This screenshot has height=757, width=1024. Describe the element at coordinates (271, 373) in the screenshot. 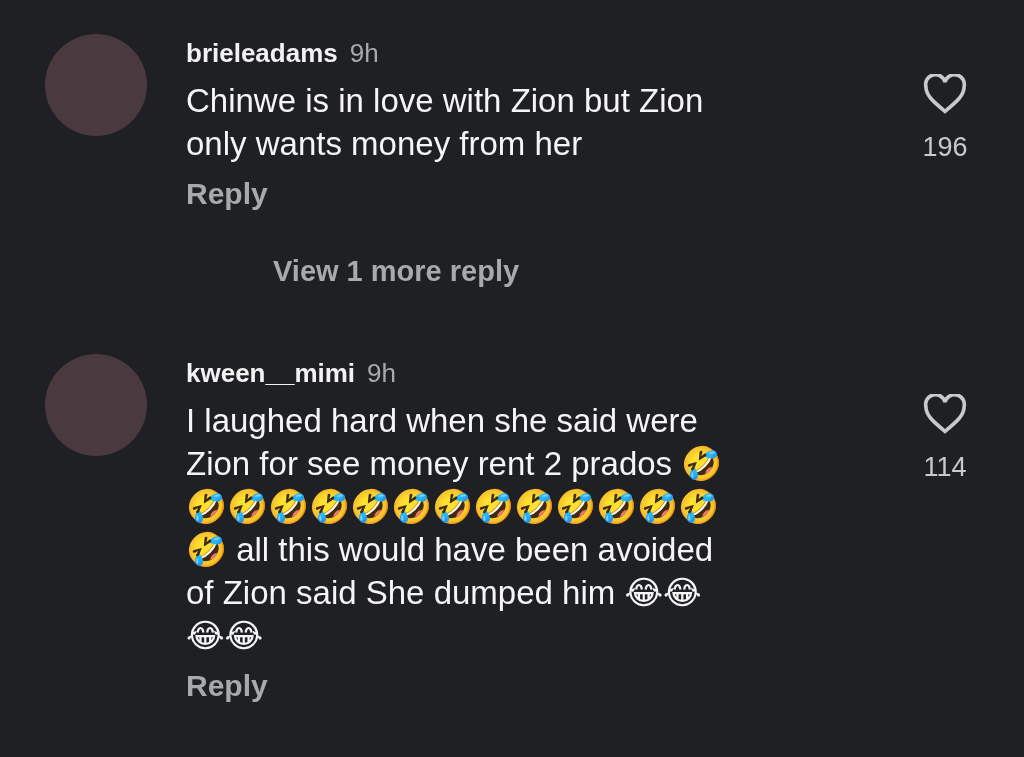

I see `username: kween__mimi` at that location.